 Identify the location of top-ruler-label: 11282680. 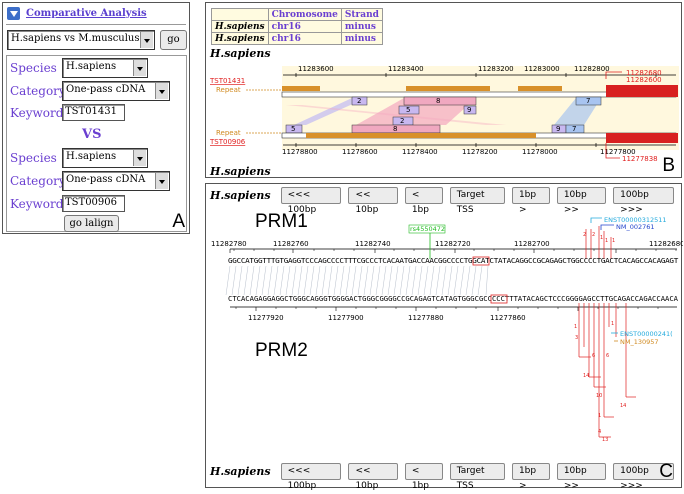
(666, 244).